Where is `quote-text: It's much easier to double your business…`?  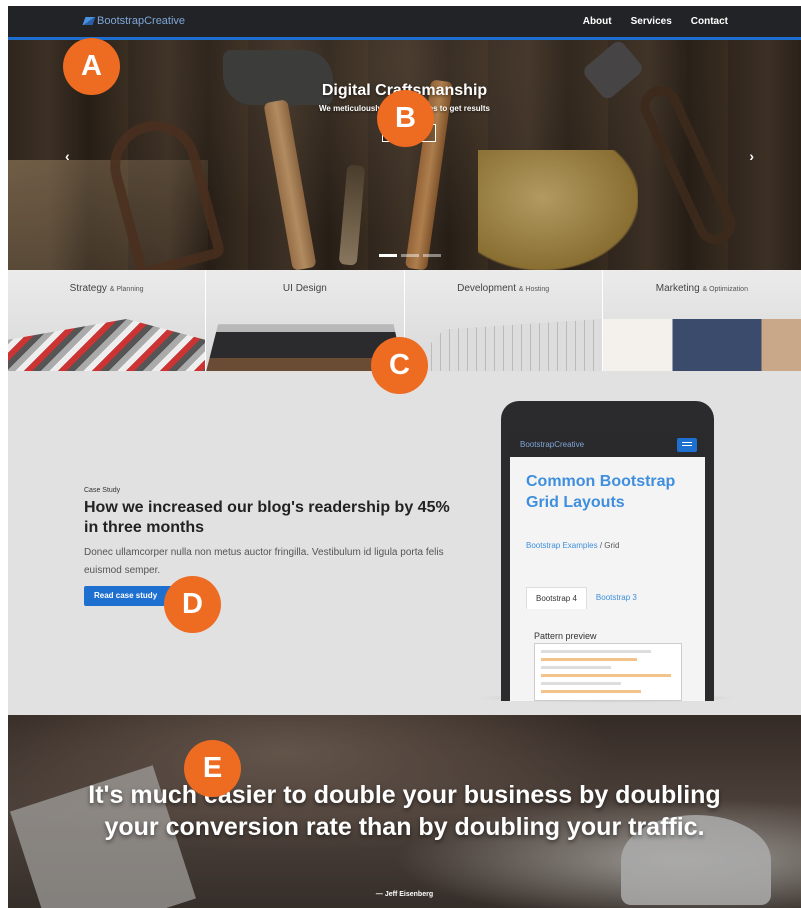 quote-text: It's much easier to double your business… is located at coordinates (404, 811).